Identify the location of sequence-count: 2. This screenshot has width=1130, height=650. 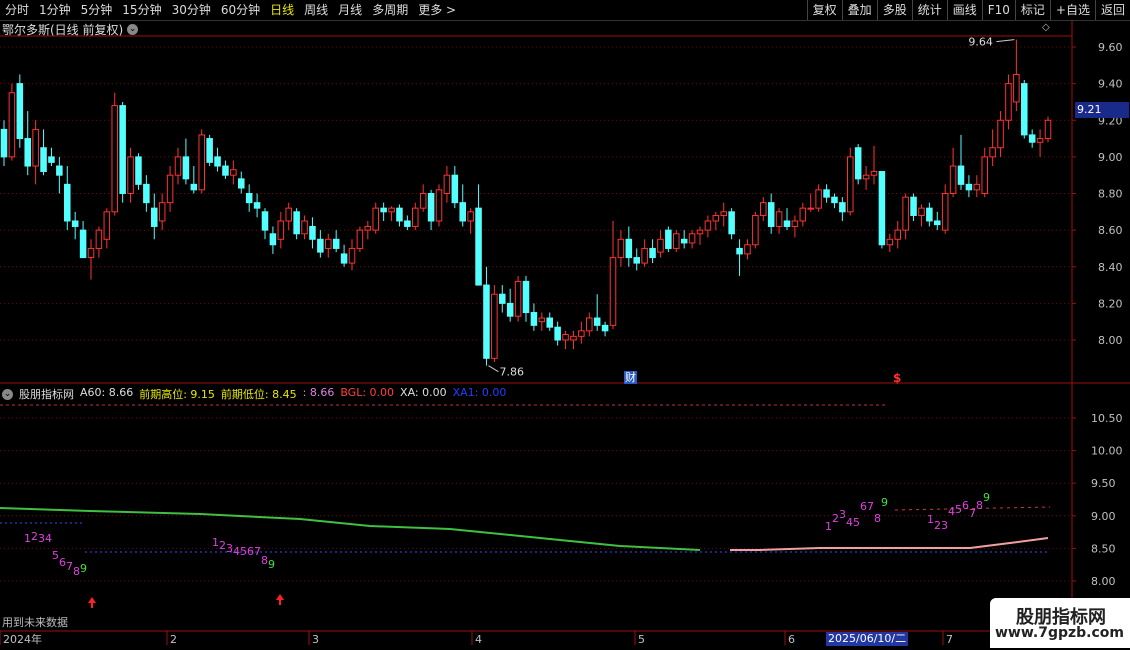
(835, 518).